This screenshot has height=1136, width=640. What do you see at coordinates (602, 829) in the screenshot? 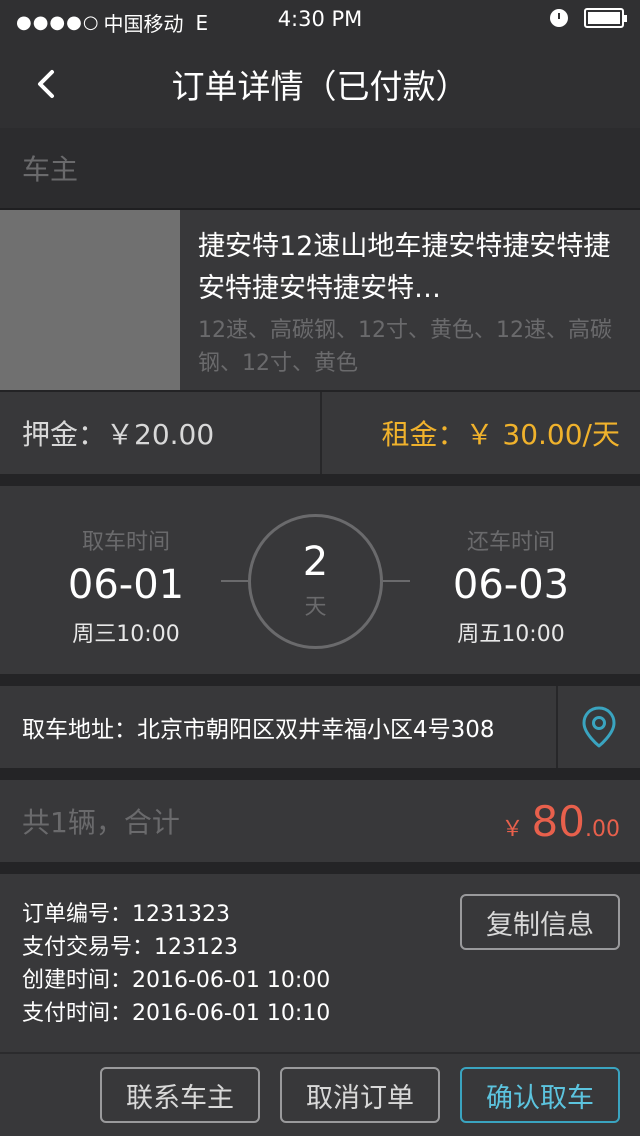
I see `total-amount-decimal: .00` at bounding box center [602, 829].